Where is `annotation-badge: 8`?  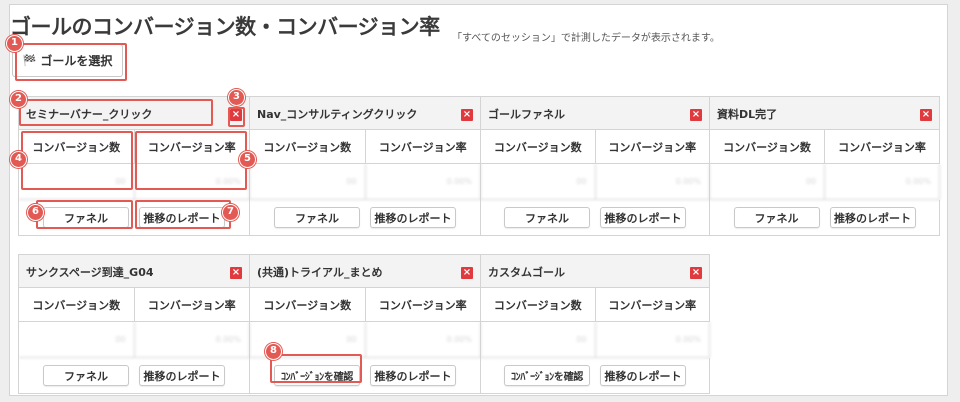
annotation-badge: 8 is located at coordinates (273, 351).